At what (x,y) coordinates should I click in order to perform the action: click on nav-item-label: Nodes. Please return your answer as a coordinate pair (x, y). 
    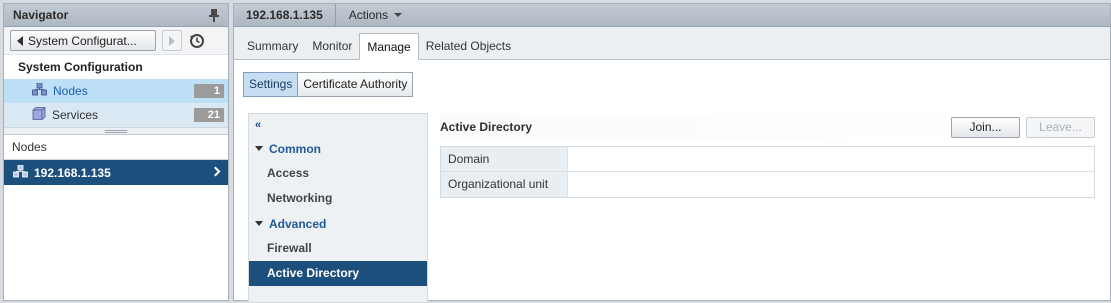
    Looking at the image, I should click on (70, 91).